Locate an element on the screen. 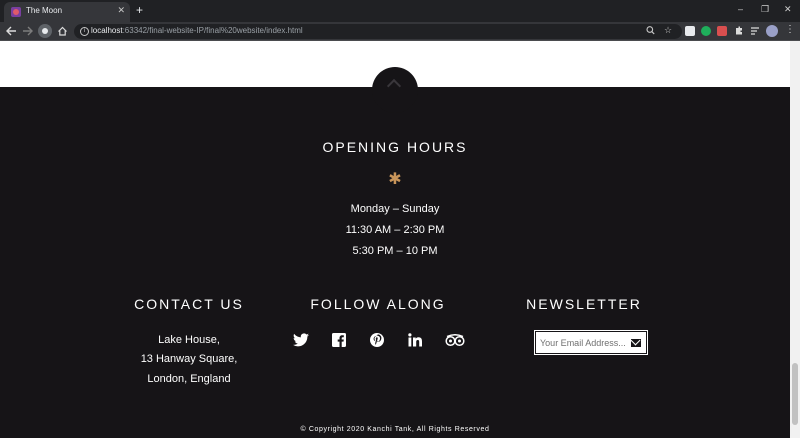  zoom-icon is located at coordinates (650, 31).